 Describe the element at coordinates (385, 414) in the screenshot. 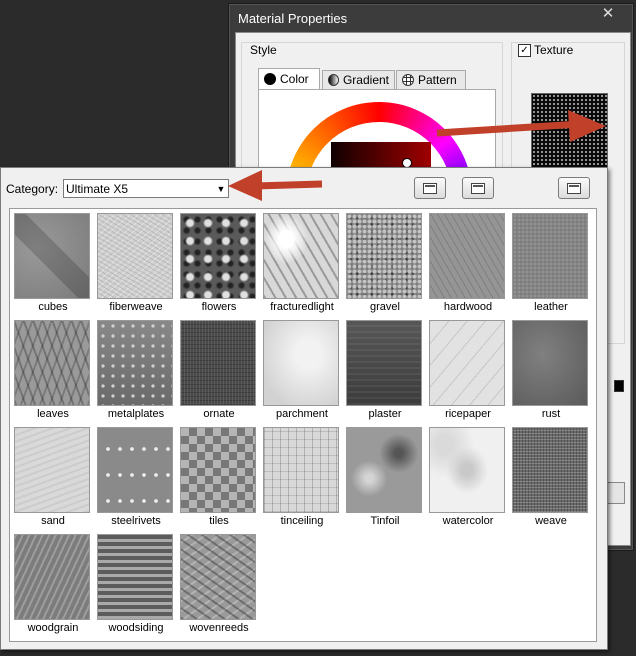

I see `texture-name: plaster` at that location.